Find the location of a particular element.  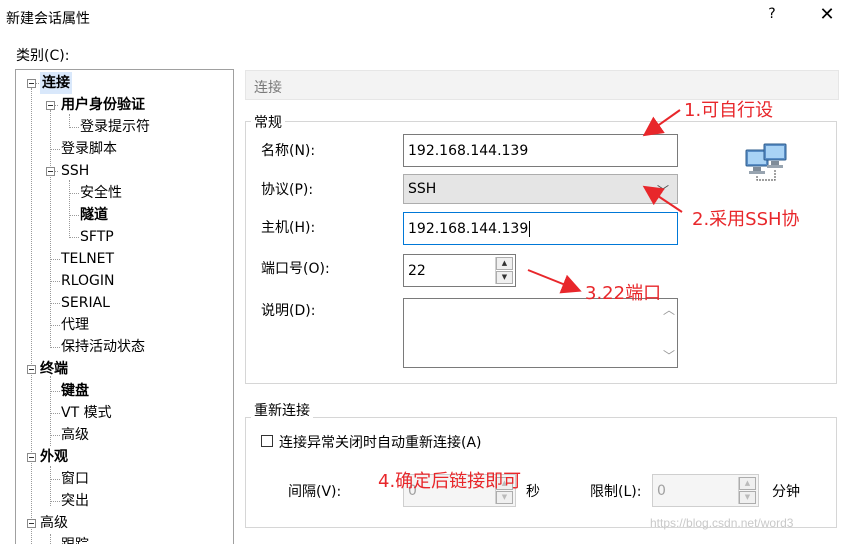

general-group-label: 常规 is located at coordinates (268, 122).